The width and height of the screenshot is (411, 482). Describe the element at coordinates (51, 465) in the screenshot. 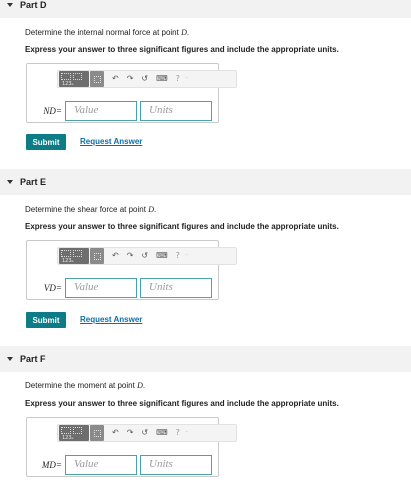

I see `md-label: MD=` at that location.